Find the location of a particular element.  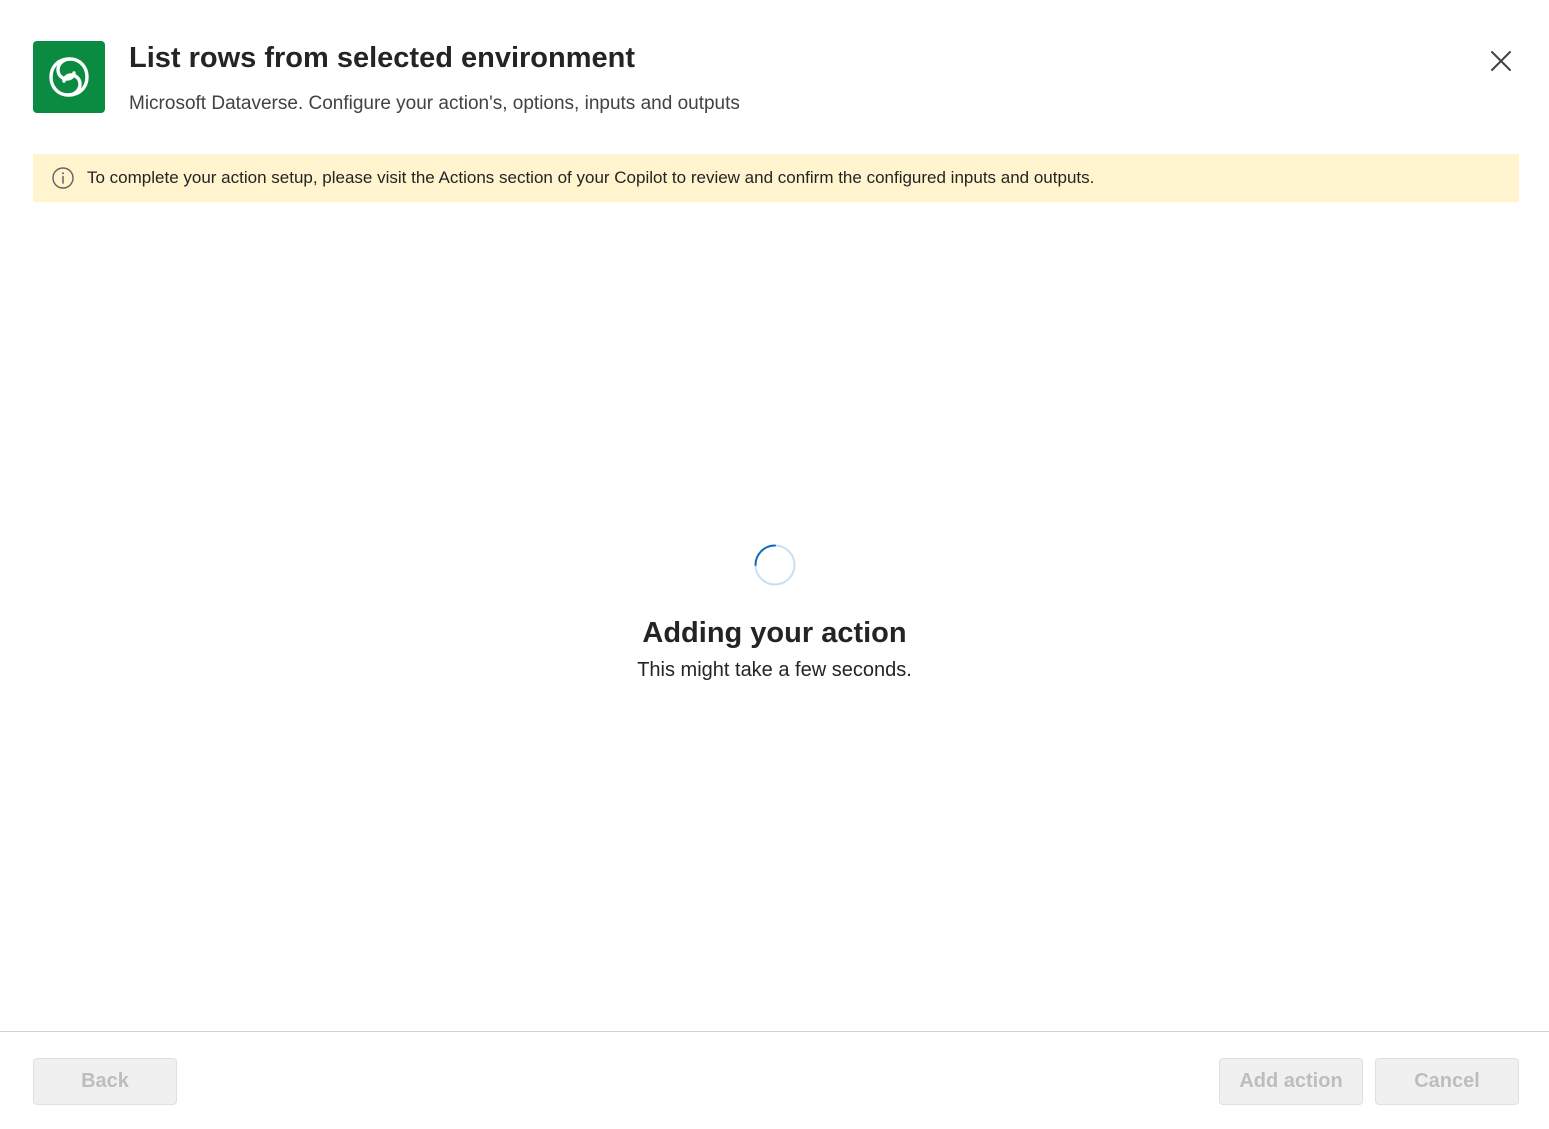

dataverse-logo is located at coordinates (69, 77).